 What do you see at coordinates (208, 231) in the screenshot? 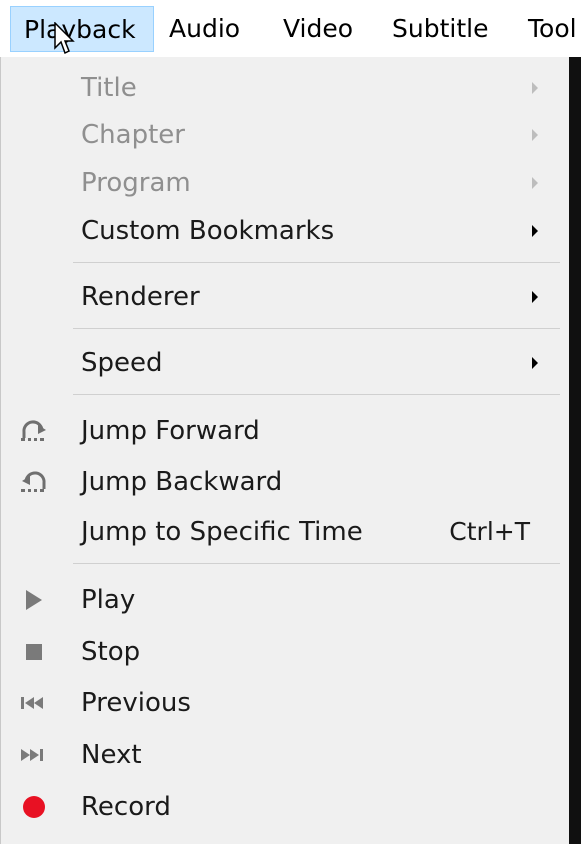
I see `menu-item-label: Custom Bookmarks` at bounding box center [208, 231].